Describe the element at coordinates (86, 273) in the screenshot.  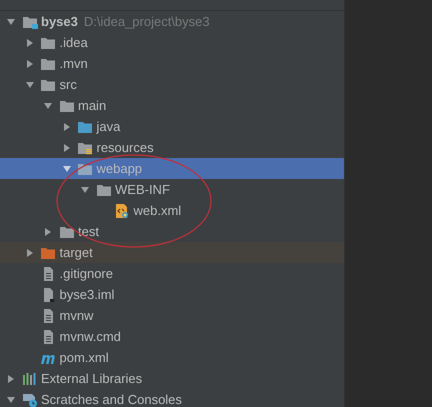
I see `tree-item-label: .gitignore` at that location.